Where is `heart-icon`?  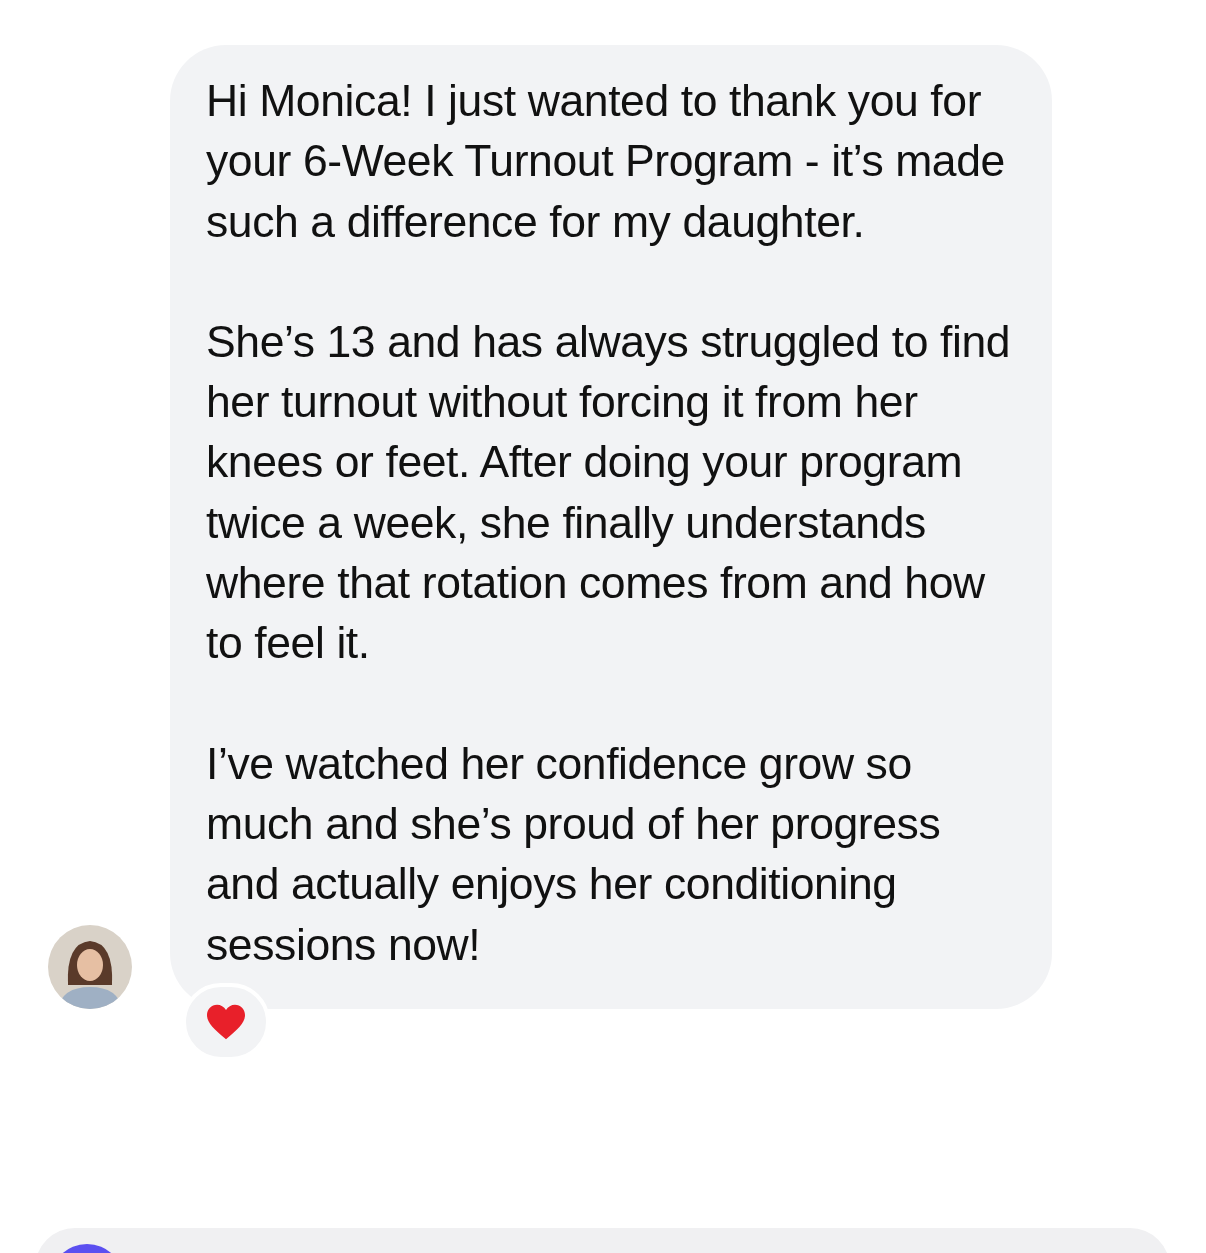
heart-icon is located at coordinates (226, 1021).